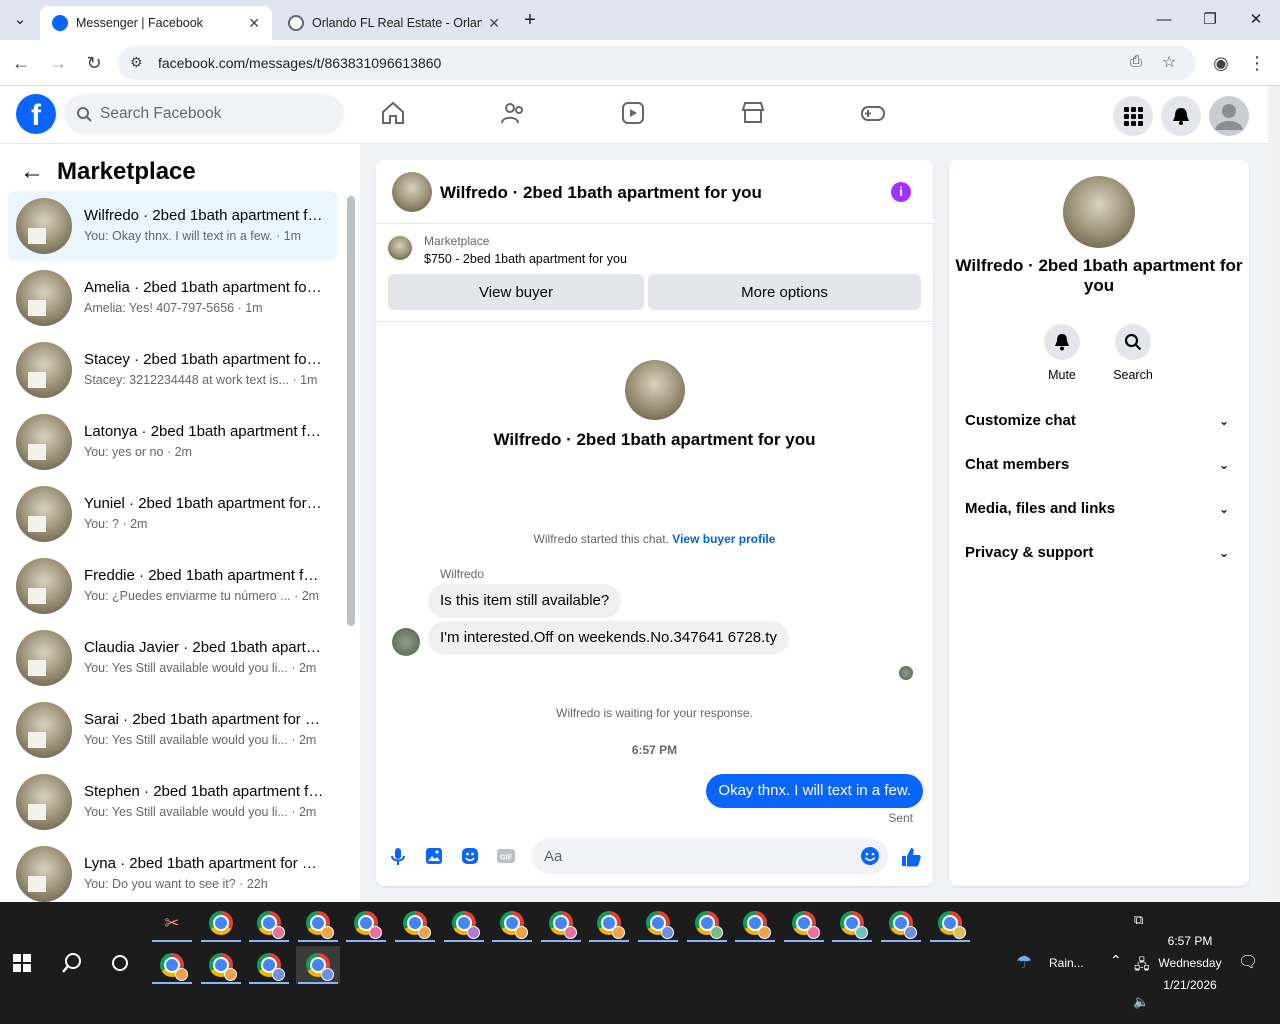 This screenshot has height=1024, width=1280. Describe the element at coordinates (21, 63) in the screenshot. I see `back-icon: ←` at that location.